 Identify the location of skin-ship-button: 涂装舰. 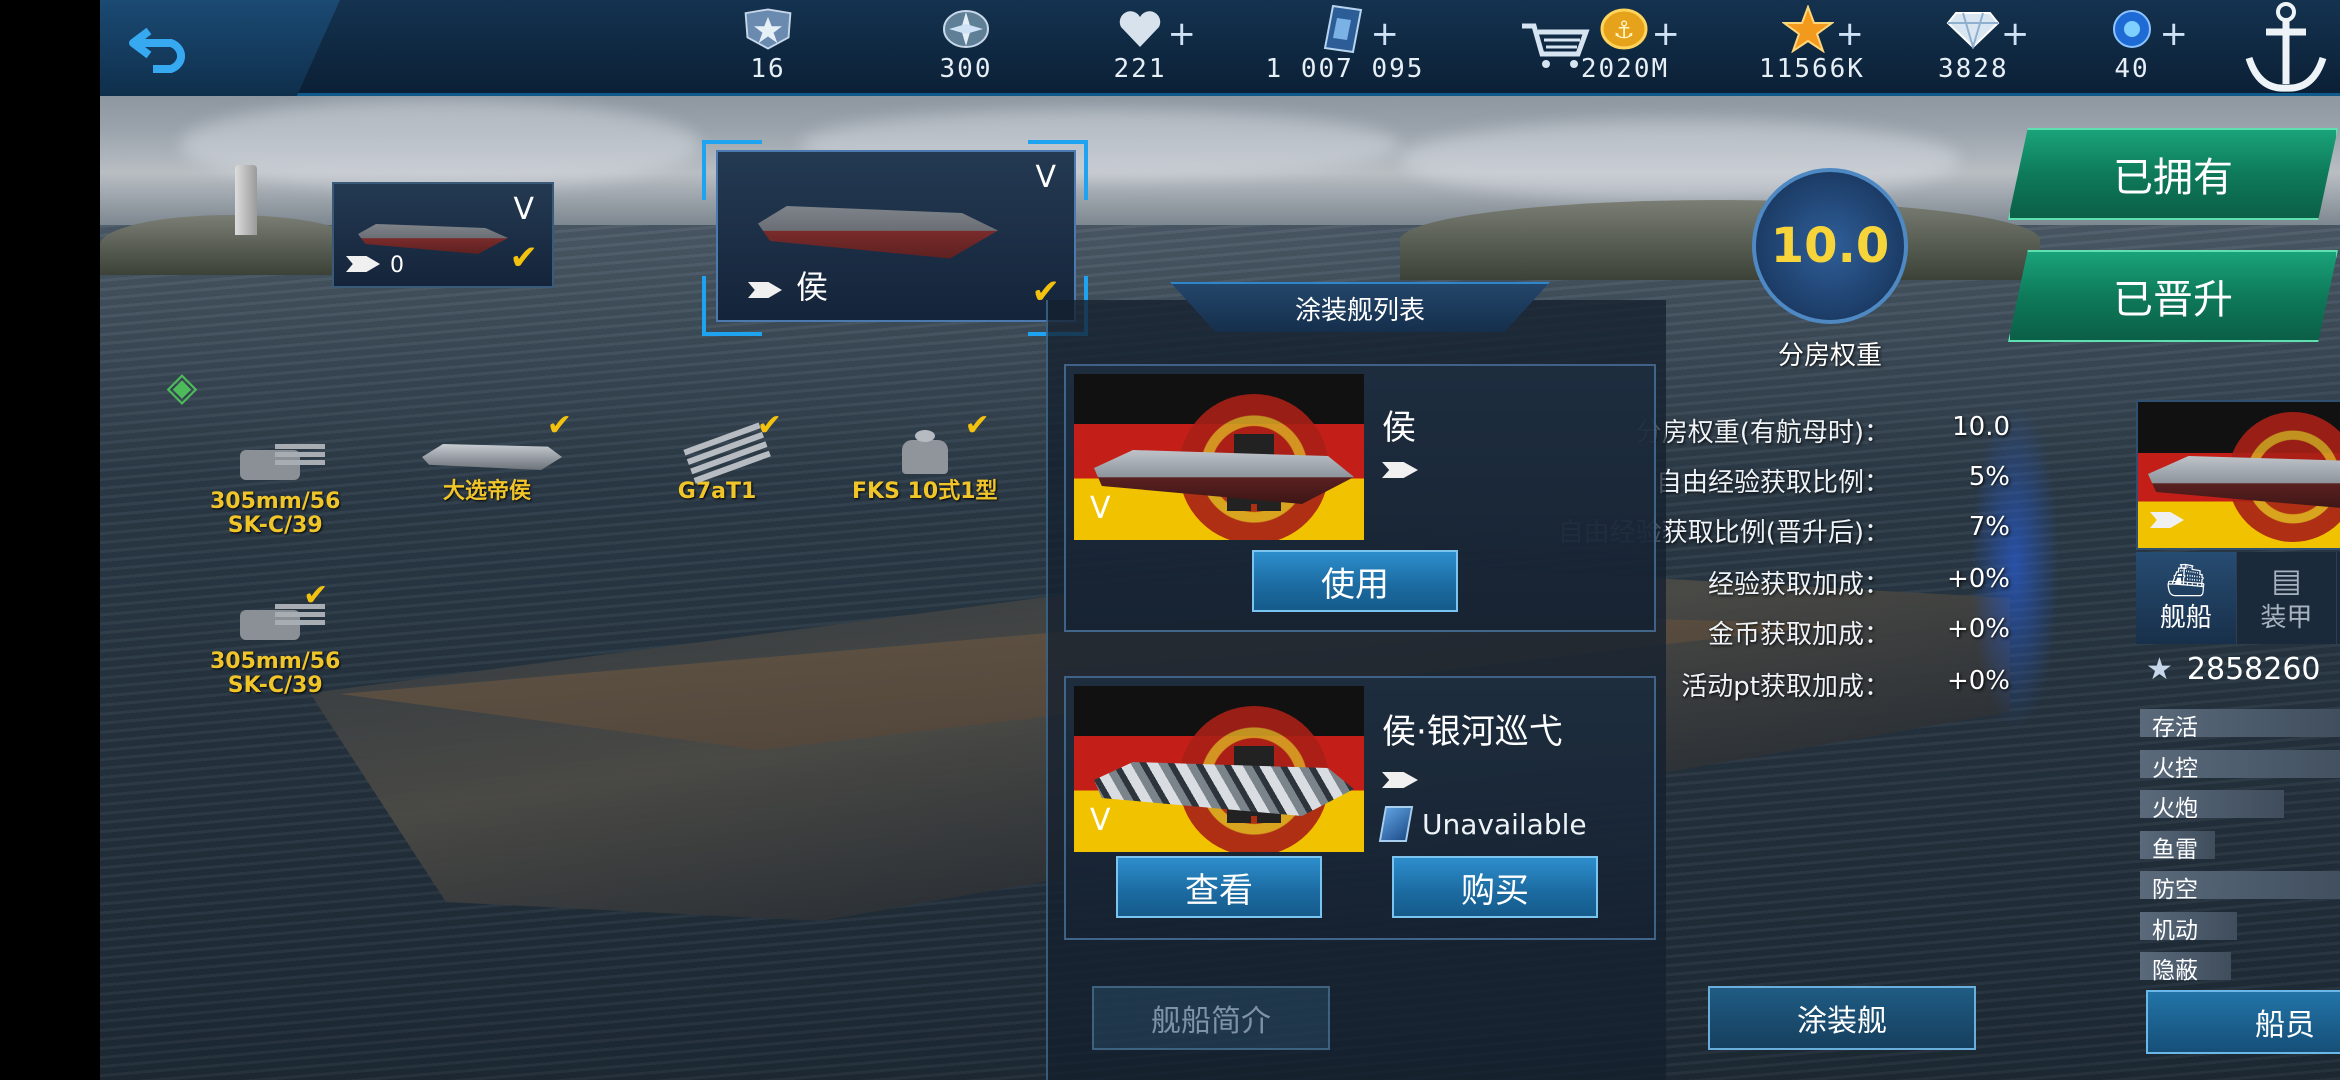
(1842, 1018).